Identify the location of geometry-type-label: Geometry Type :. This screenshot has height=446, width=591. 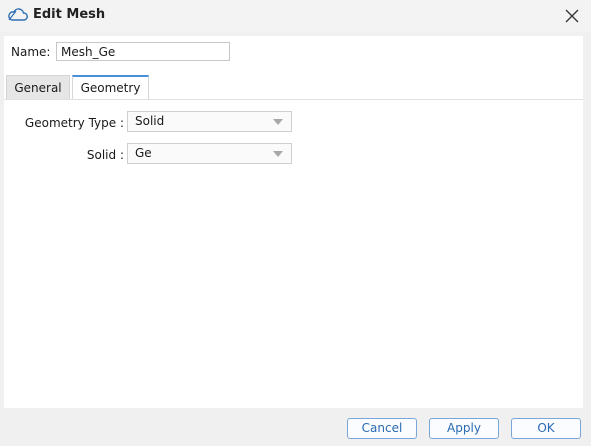
(74, 123).